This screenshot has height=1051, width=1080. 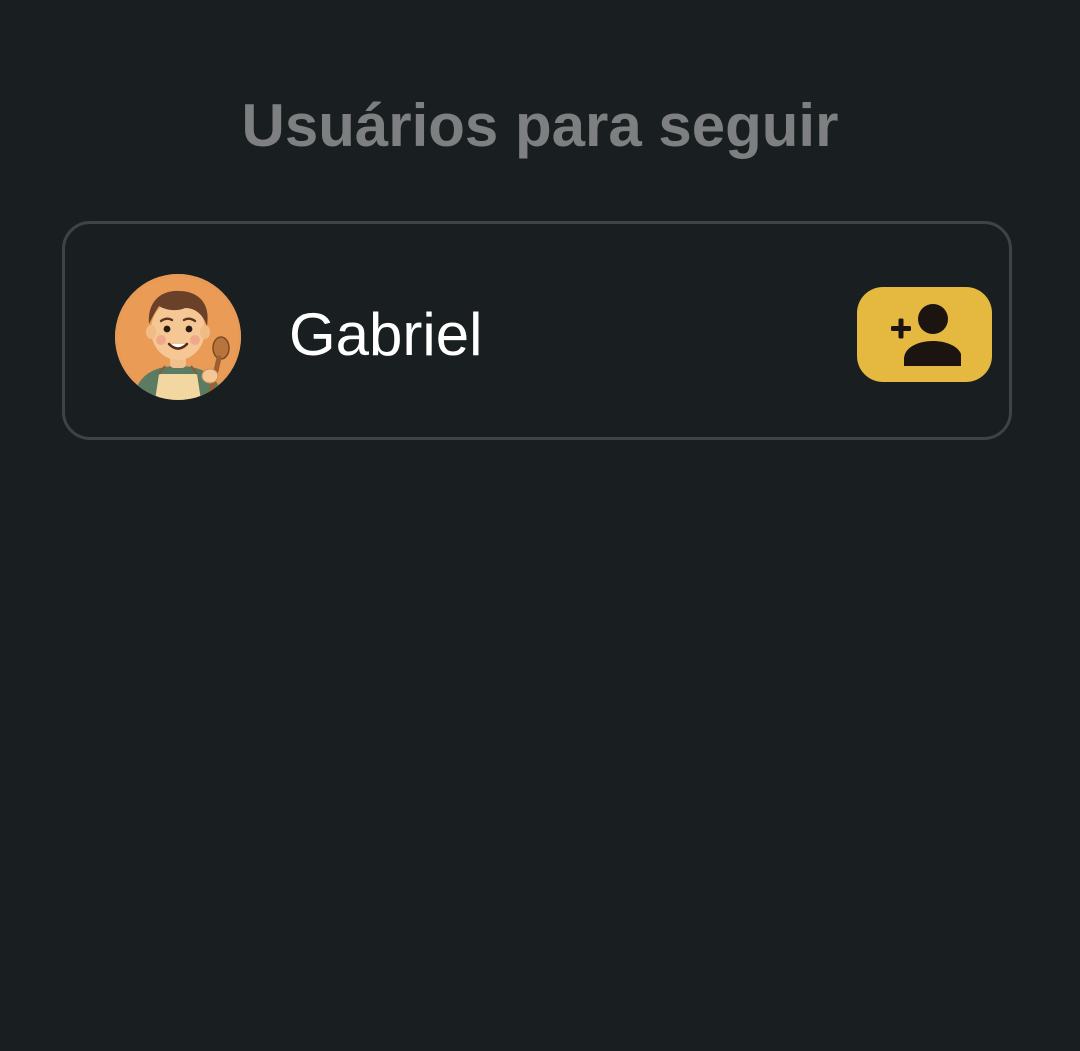 What do you see at coordinates (540, 125) in the screenshot?
I see `page-title: Usuários para seguir` at bounding box center [540, 125].